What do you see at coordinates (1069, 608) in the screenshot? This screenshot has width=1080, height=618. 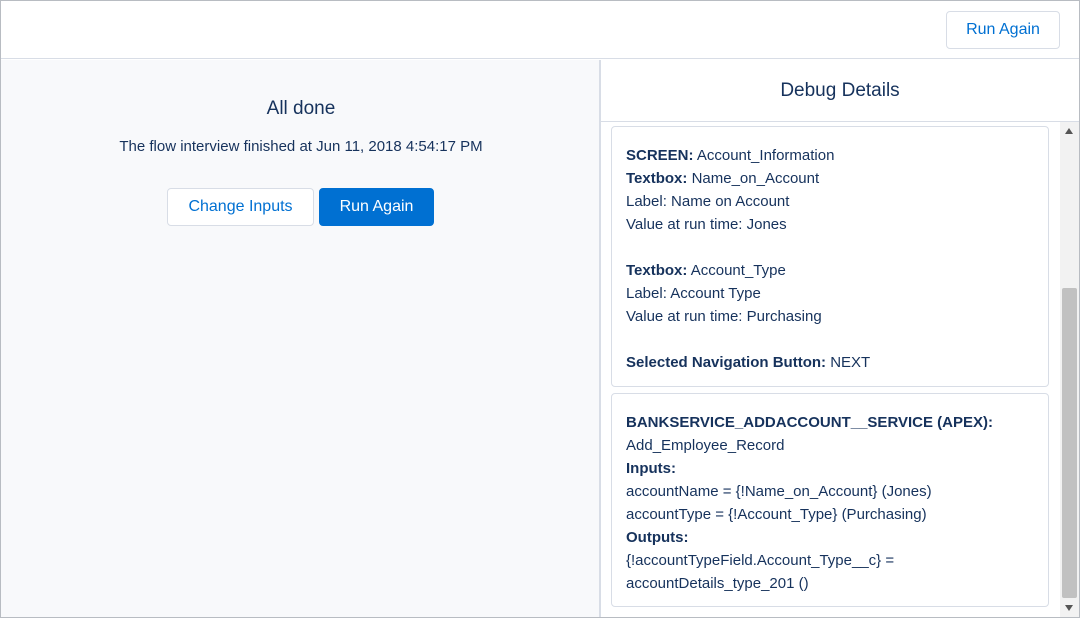 I see `scroll-down-arrow-icon` at bounding box center [1069, 608].